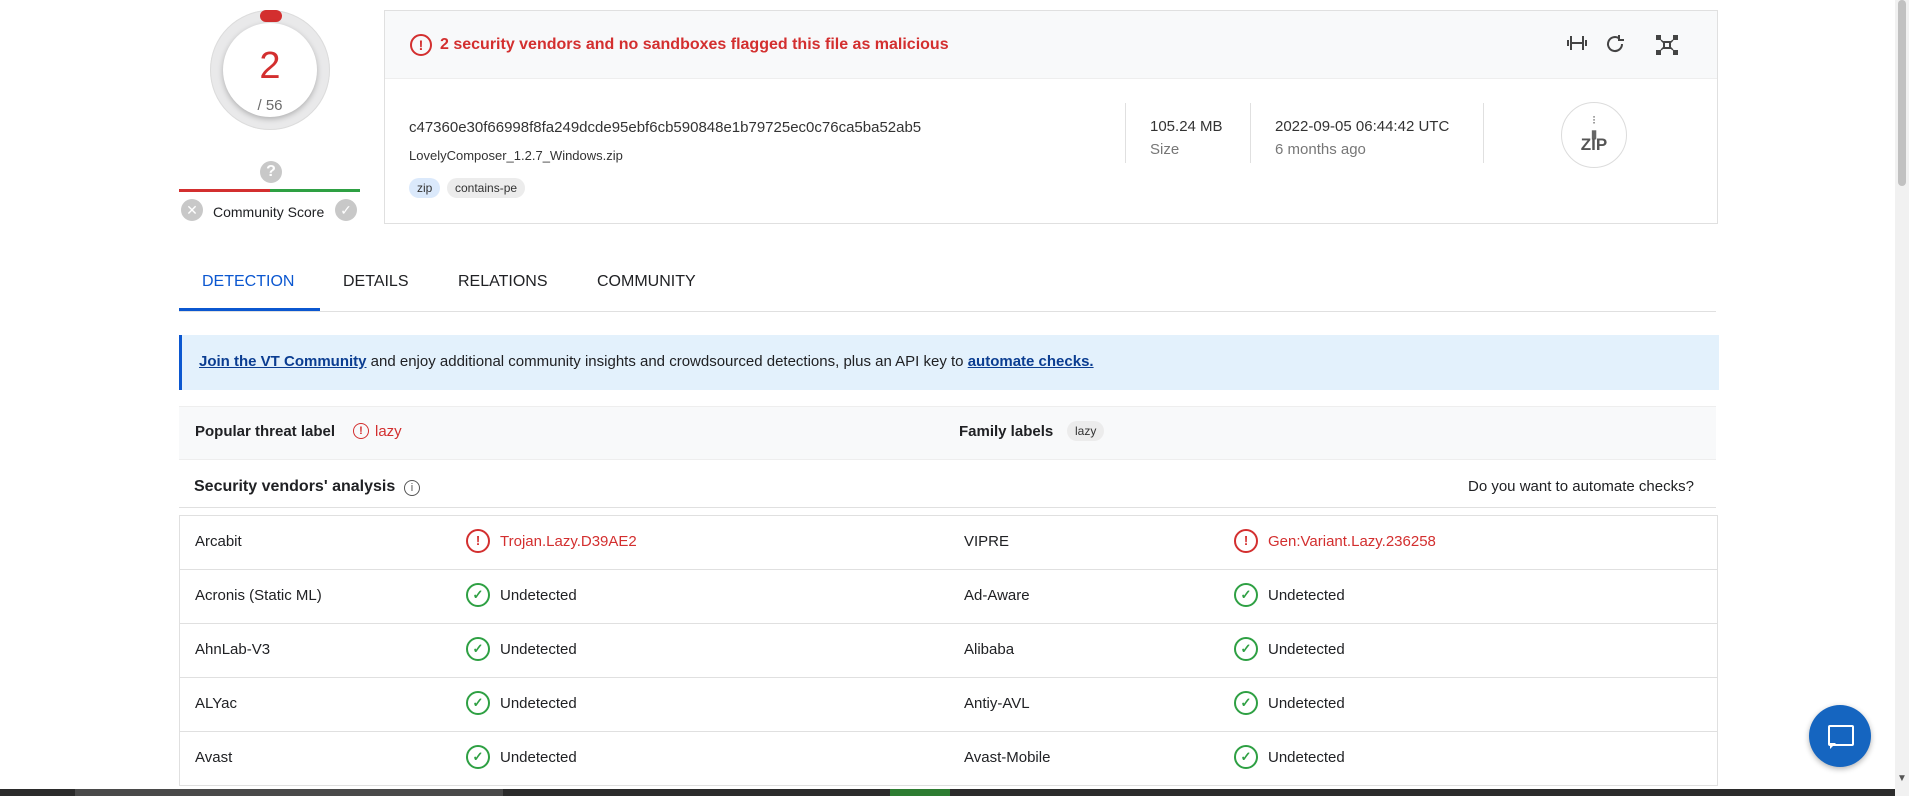 The image size is (1909, 796). I want to click on popular-threat-label-title: Popular threat label, so click(265, 431).